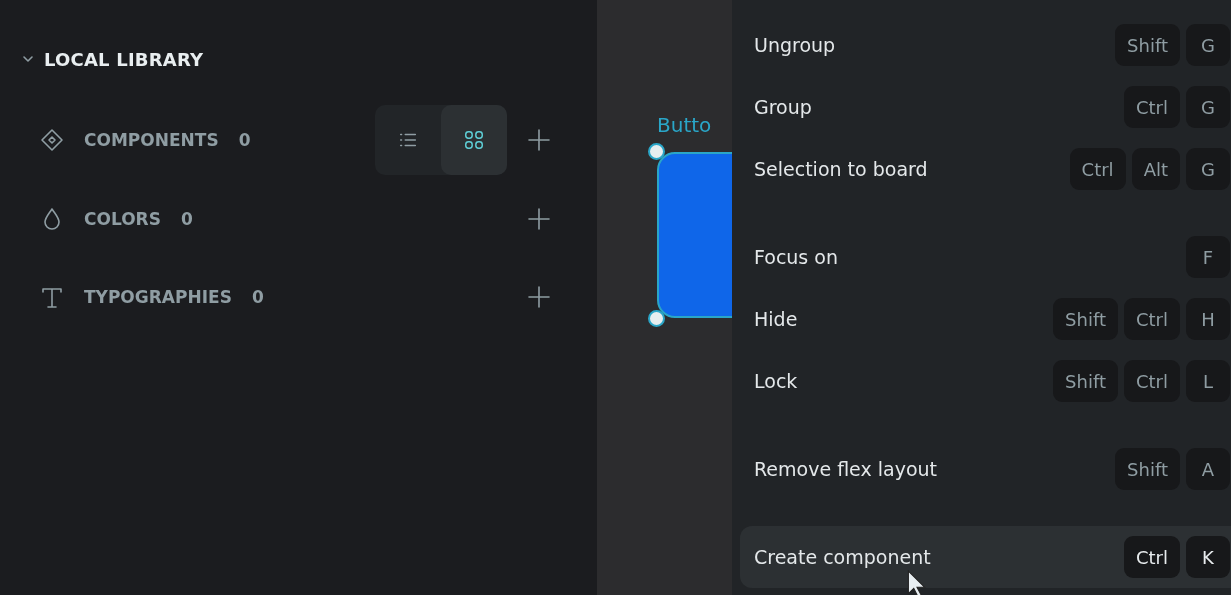 This screenshot has width=1231, height=595. What do you see at coordinates (985, 469) in the screenshot?
I see `menu-item: Remove flex layout Shift A` at bounding box center [985, 469].